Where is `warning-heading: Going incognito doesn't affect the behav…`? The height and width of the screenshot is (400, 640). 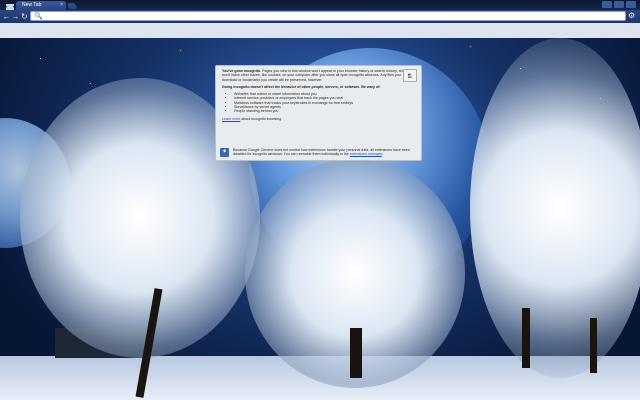
warning-heading: Going incognito doesn't affect the behav… is located at coordinates (301, 86).